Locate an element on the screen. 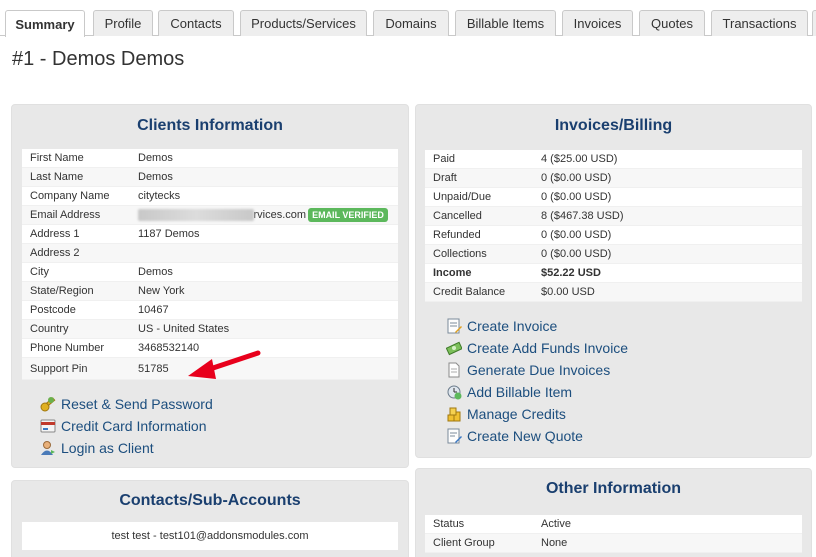 The image size is (816, 557). money-icon is located at coordinates (454, 348).